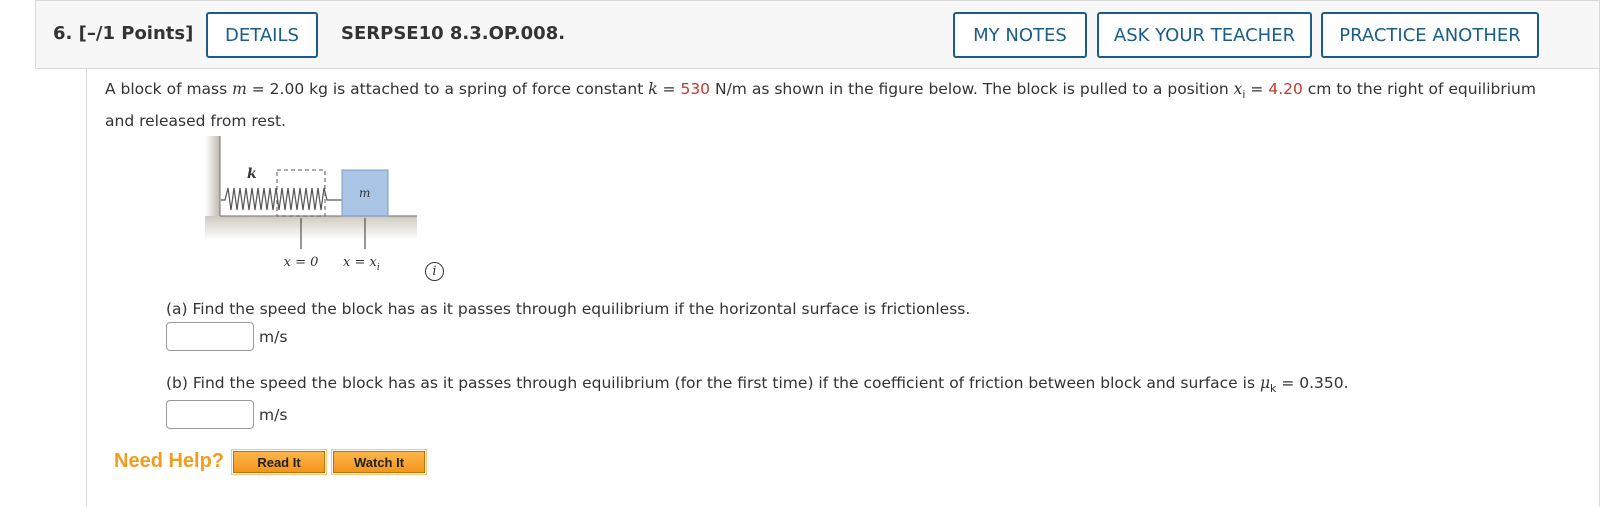  Describe the element at coordinates (379, 462) in the screenshot. I see `watch-it-button: Watch It` at that location.